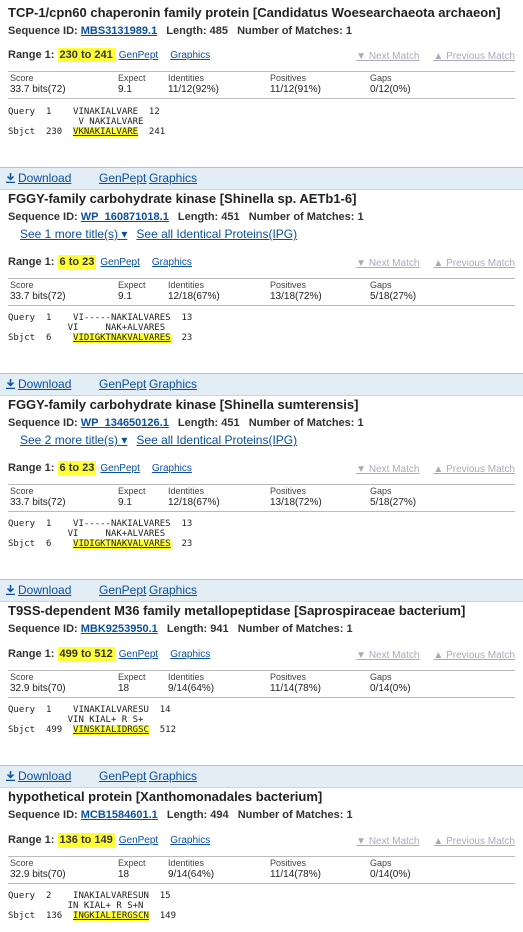 The width and height of the screenshot is (523, 932). I want to click on more-titles-link: See 2 more title(s) ▾, so click(73, 440).